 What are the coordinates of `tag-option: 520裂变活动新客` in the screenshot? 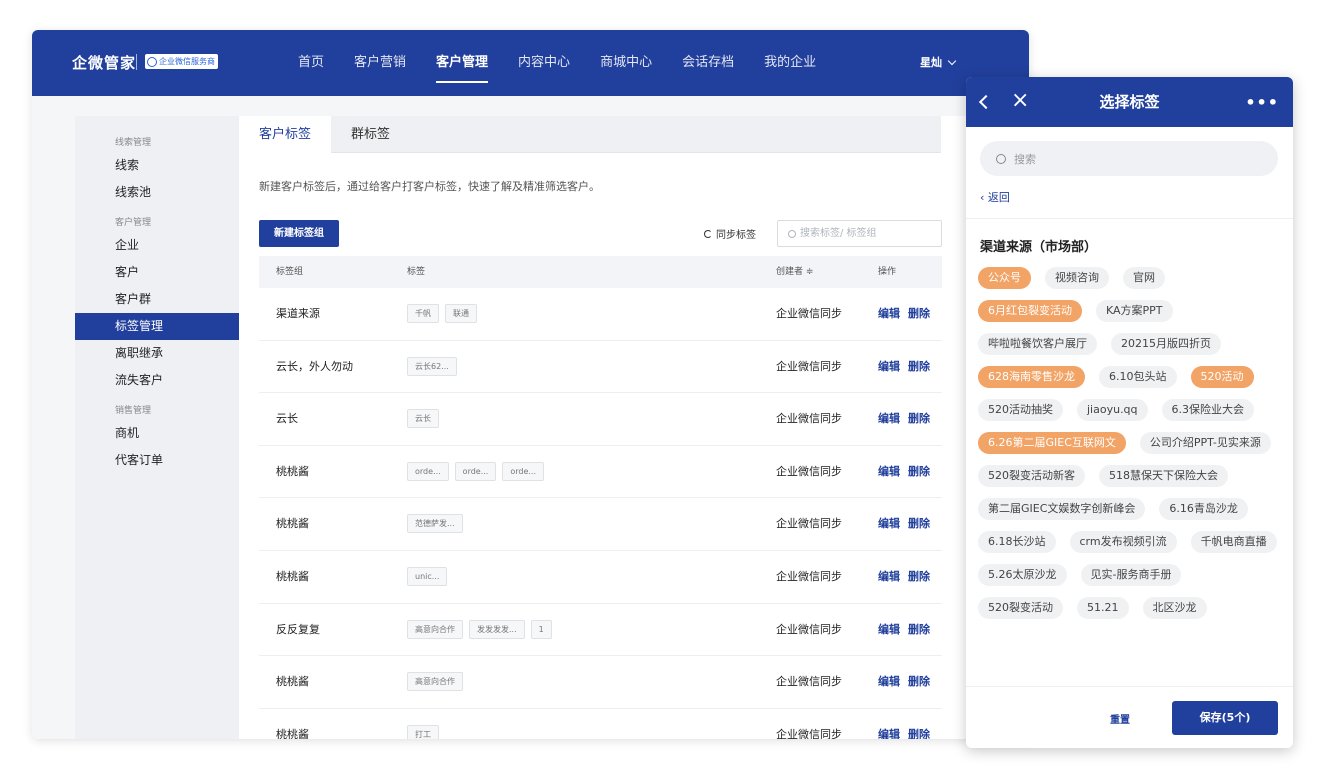 It's located at (1031, 476).